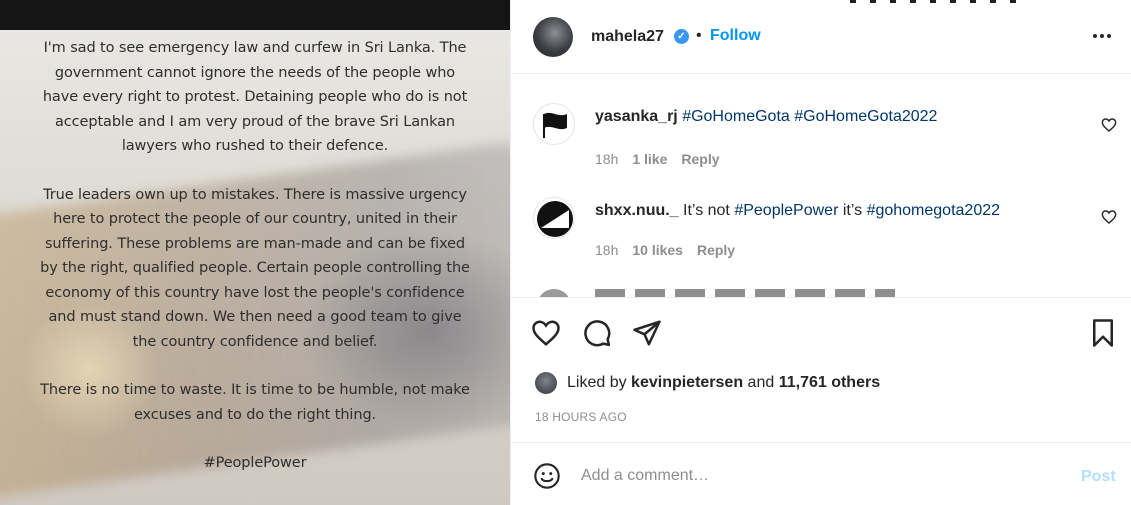 The image size is (1131, 505). I want to click on comment-meta: 18h 1 like Reply, so click(657, 159).